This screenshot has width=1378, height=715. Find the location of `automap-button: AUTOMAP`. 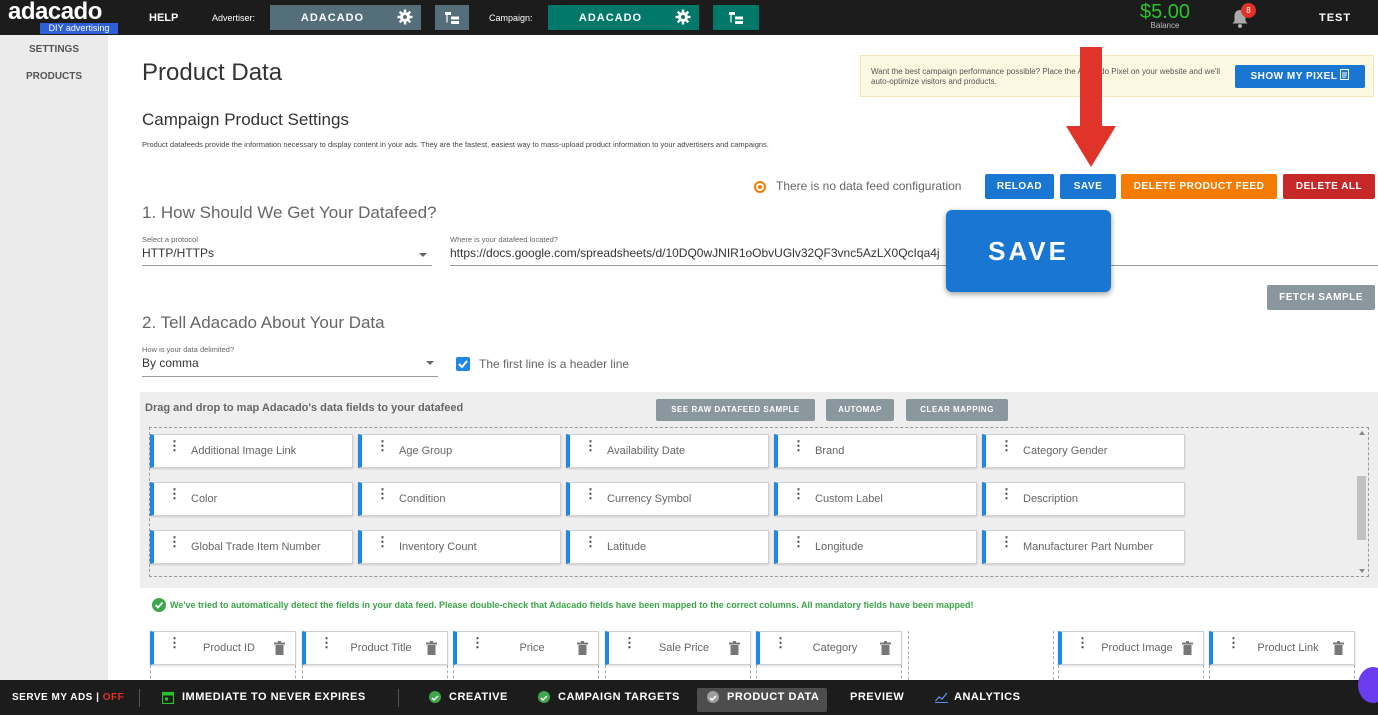

automap-button: AUTOMAP is located at coordinates (860, 410).